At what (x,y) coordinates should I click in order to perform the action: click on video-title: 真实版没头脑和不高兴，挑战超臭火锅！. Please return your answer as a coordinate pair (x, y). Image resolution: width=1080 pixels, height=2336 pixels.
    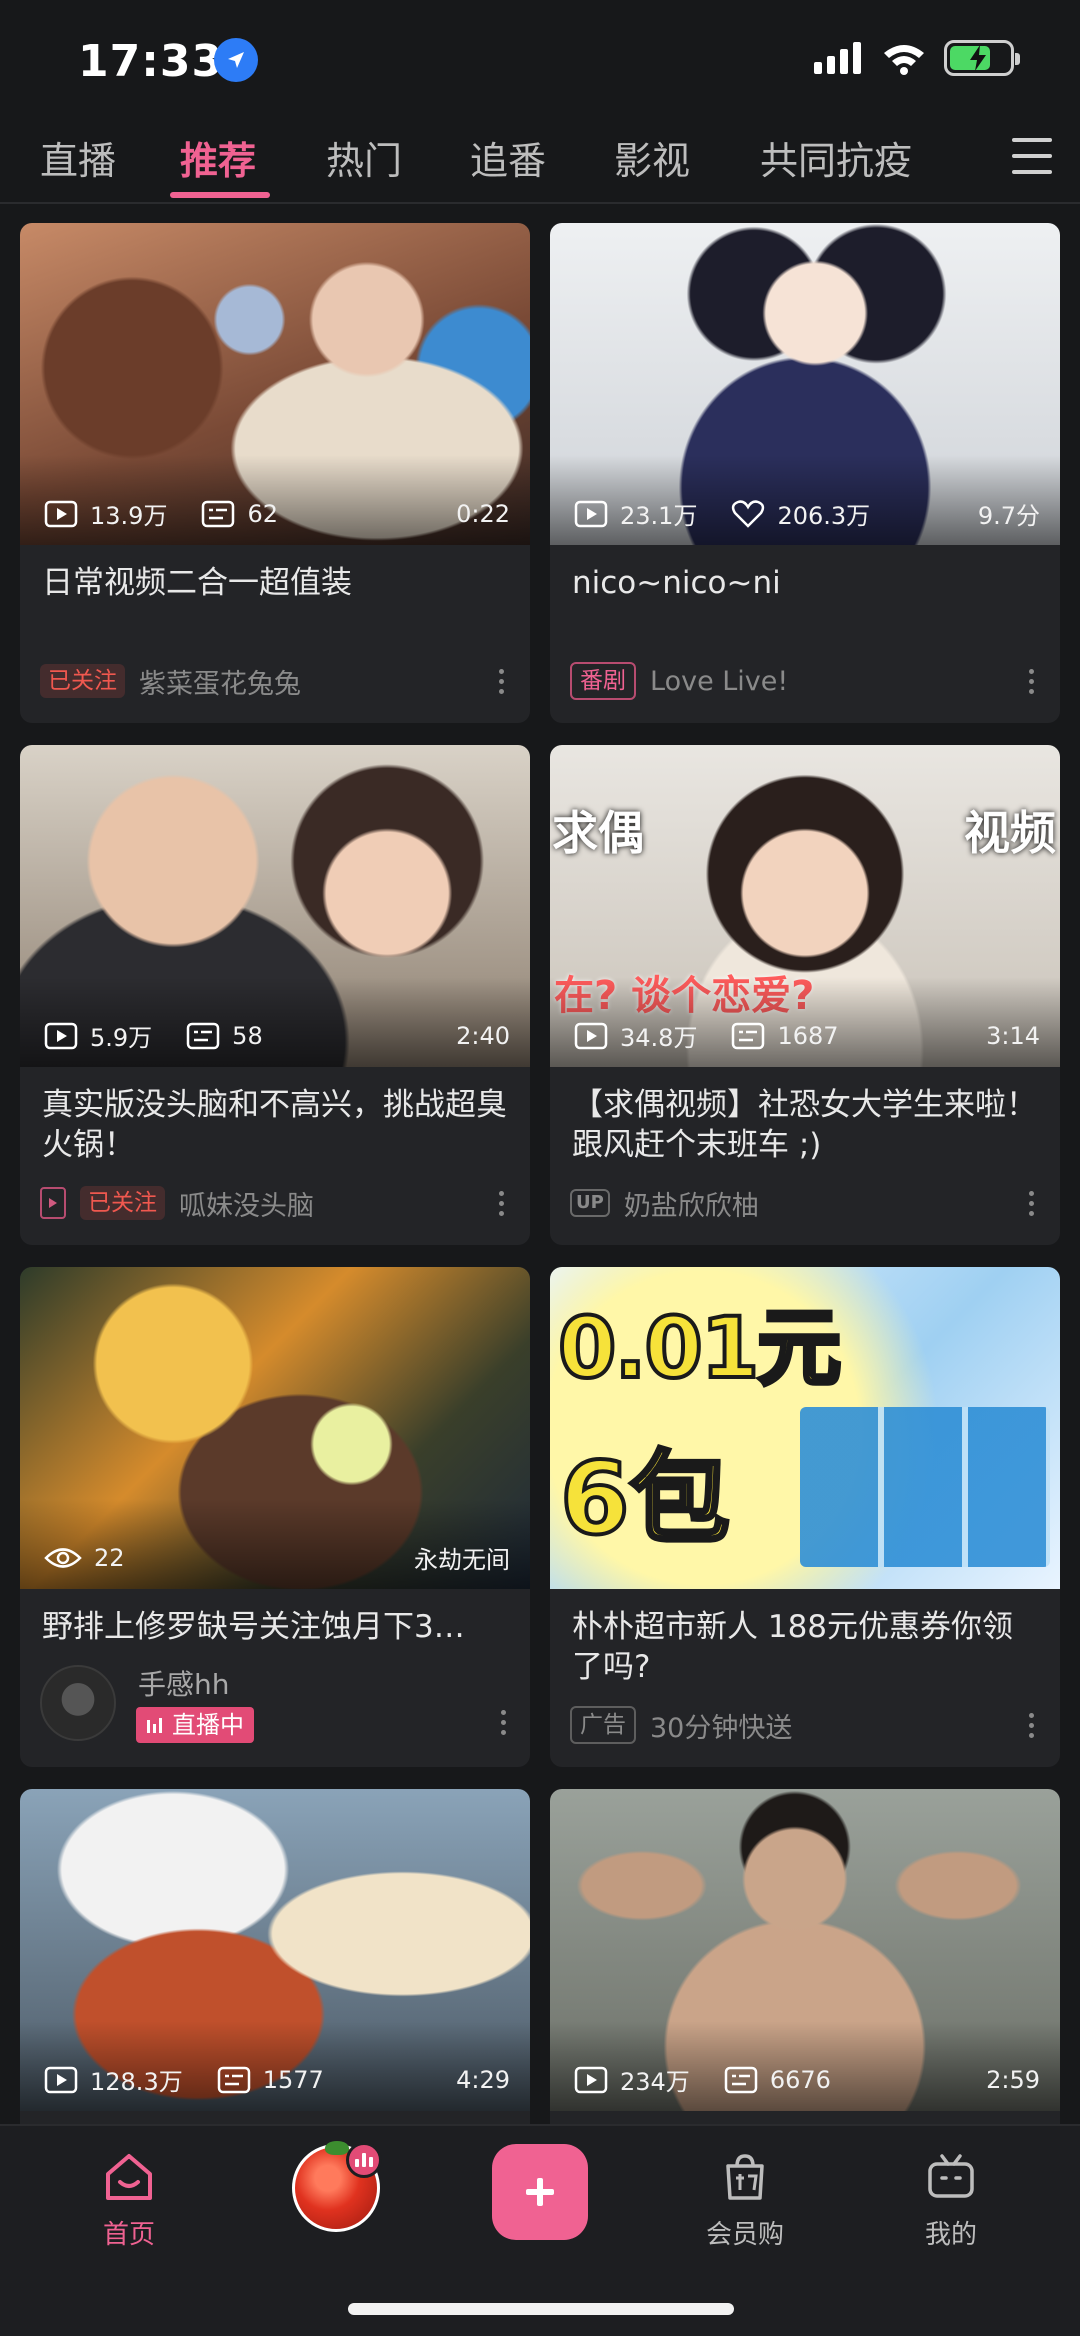
    Looking at the image, I should click on (275, 1125).